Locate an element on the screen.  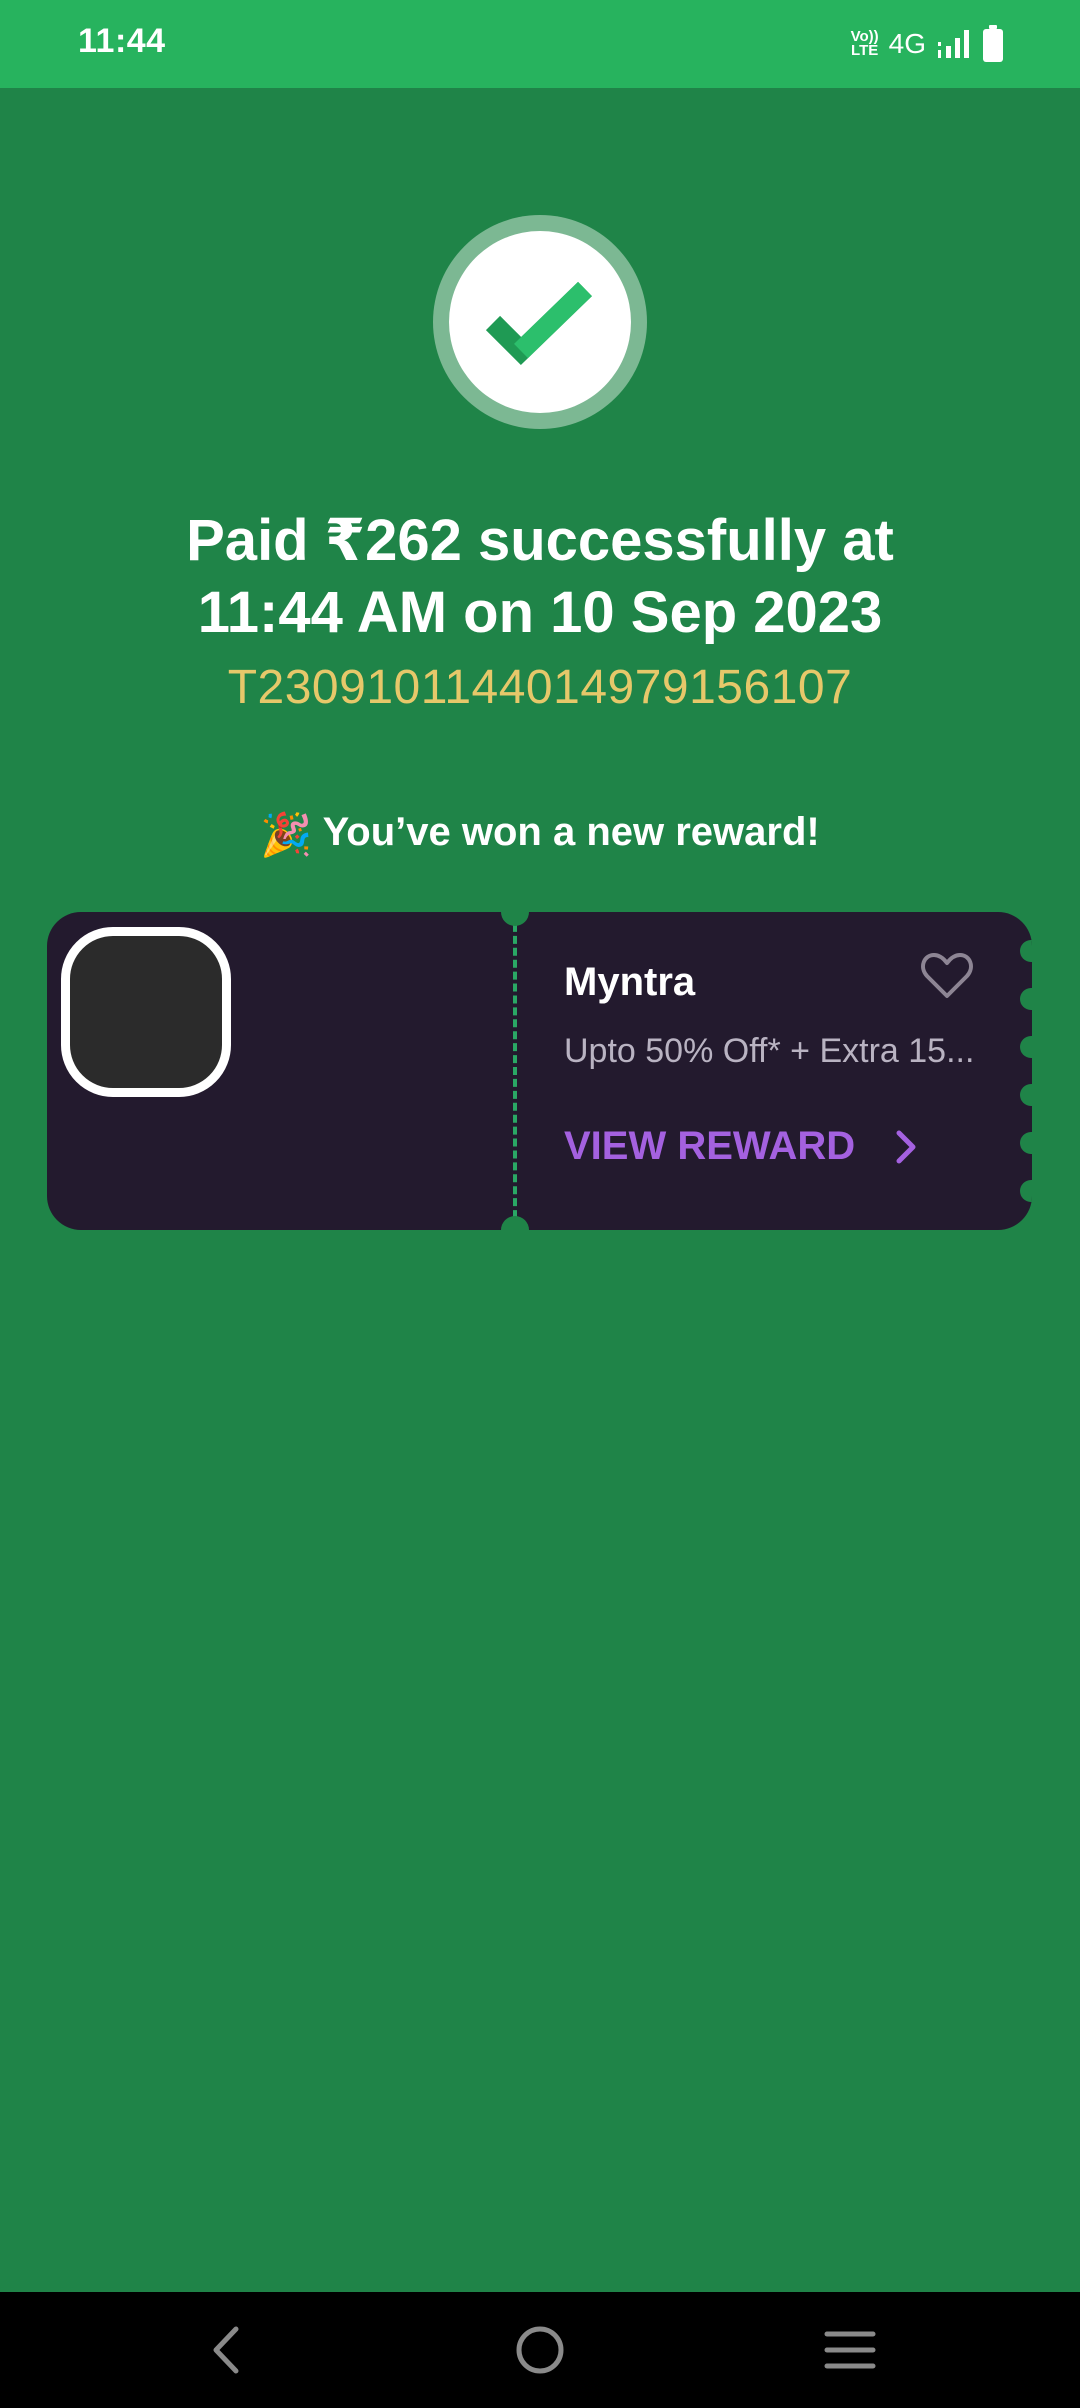
status-bar: 11:44 Vo)) LTE 4G is located at coordinates (540, 44).